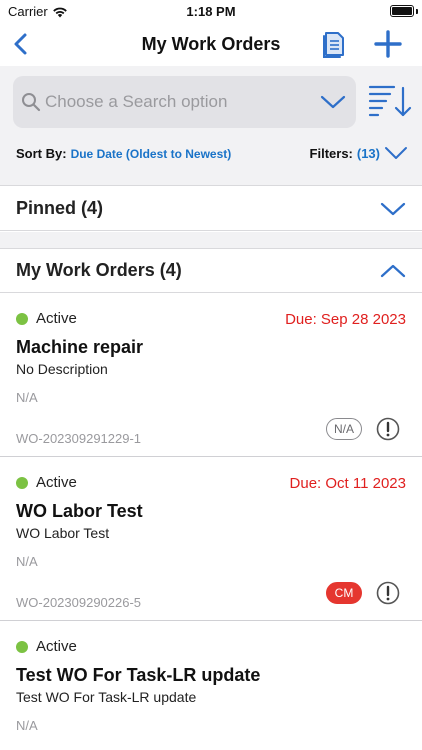  I want to click on sort-by-label: Sort By:, so click(41, 153).